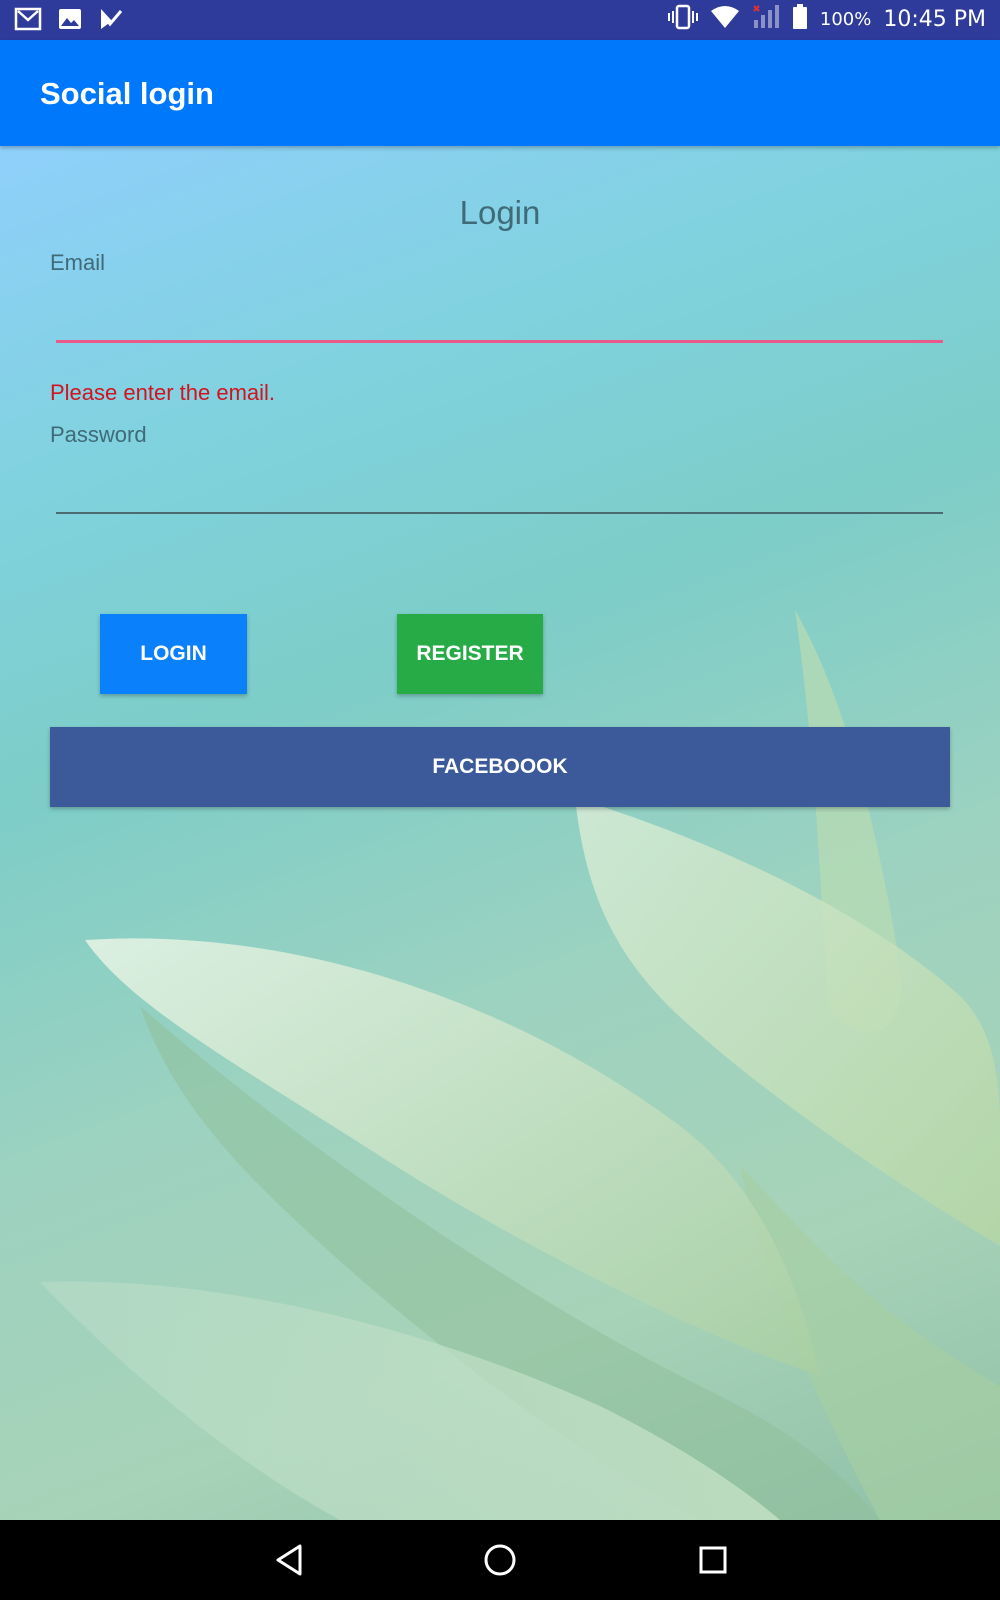 The width and height of the screenshot is (1000, 1600). Describe the element at coordinates (163, 392) in the screenshot. I see `email-error-message: Please enter the email.` at that location.